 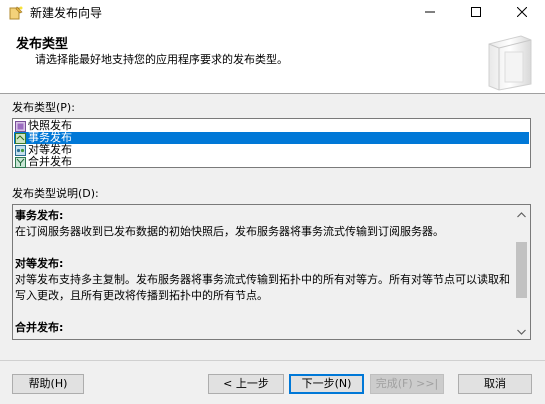 I want to click on snapshot-publication-icon, so click(x=20, y=126).